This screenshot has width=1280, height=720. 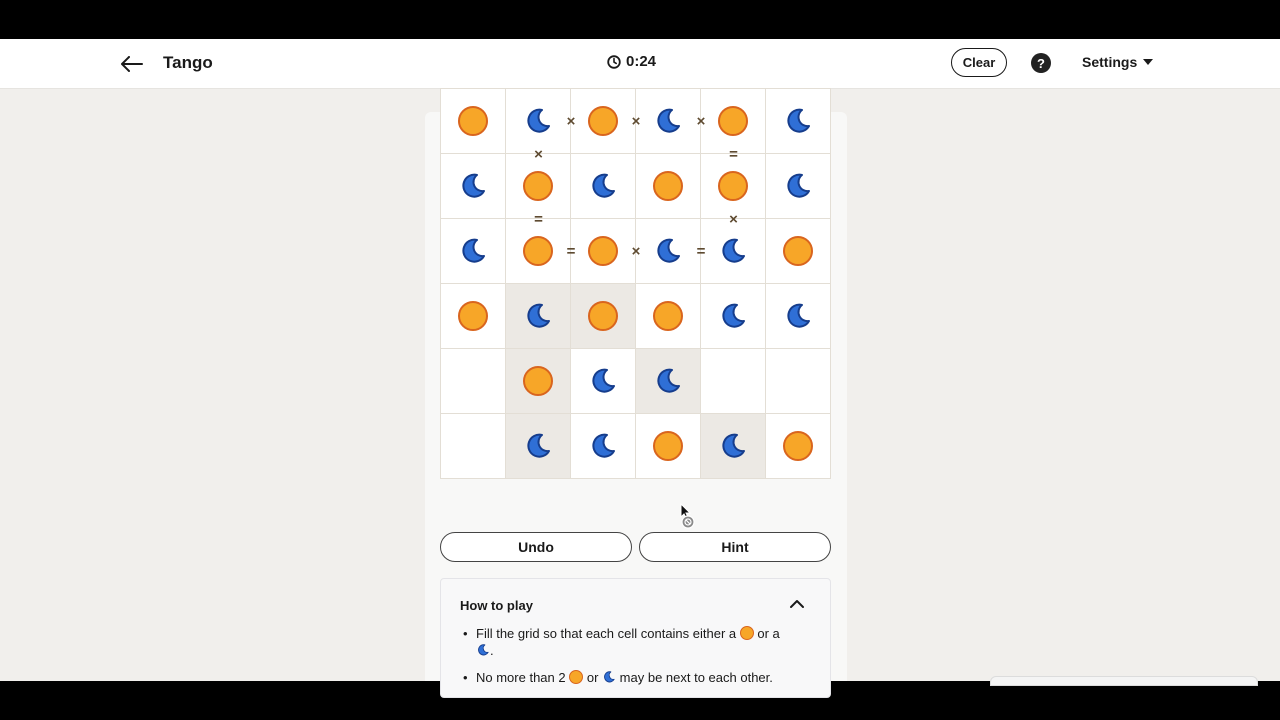 I want to click on rule-text: ., so click(x=492, y=650).